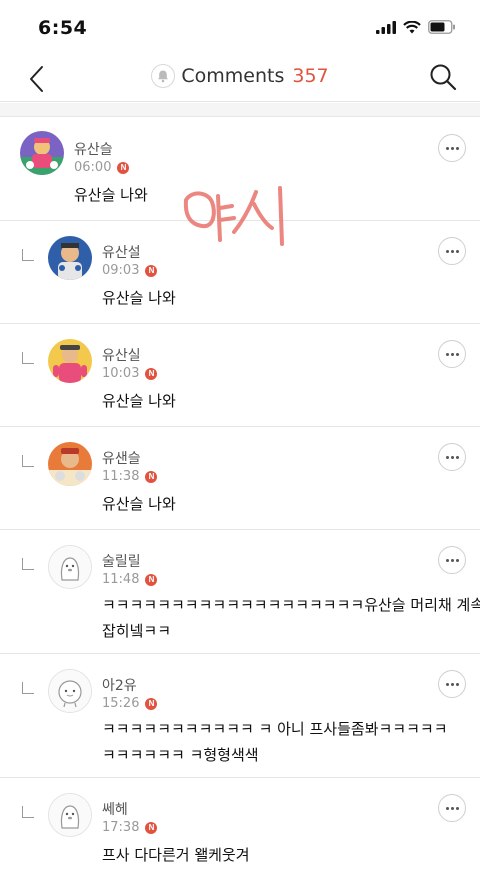 Image resolution: width=480 pixels, height=882 pixels. I want to click on comment-meta: 11:48 N, so click(130, 579).